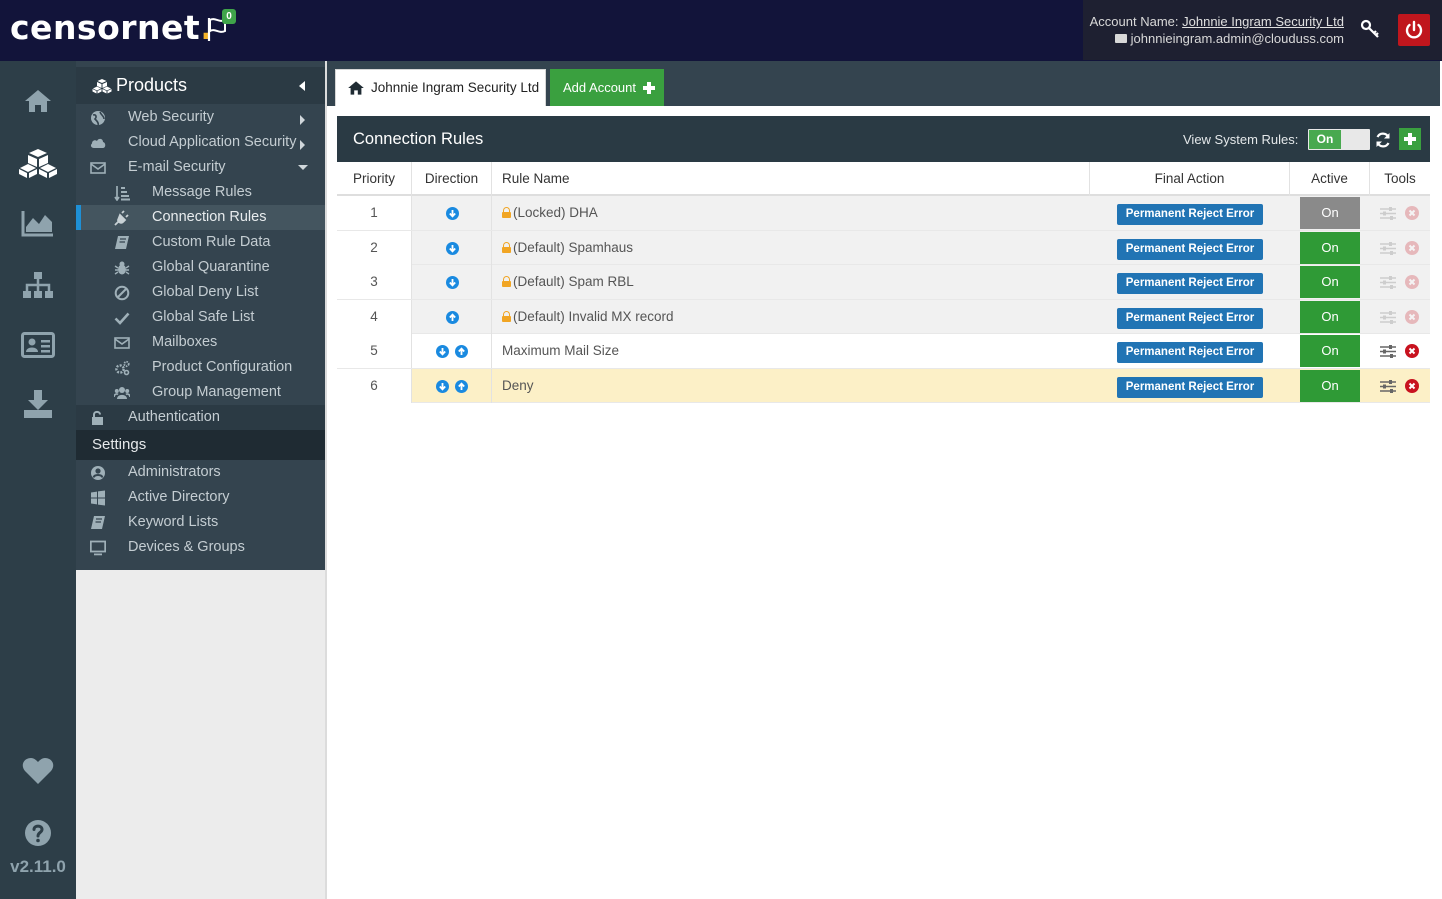 The height and width of the screenshot is (899, 1442). I want to click on sidebar-item-mailboxes: Mailboxes, so click(200, 342).